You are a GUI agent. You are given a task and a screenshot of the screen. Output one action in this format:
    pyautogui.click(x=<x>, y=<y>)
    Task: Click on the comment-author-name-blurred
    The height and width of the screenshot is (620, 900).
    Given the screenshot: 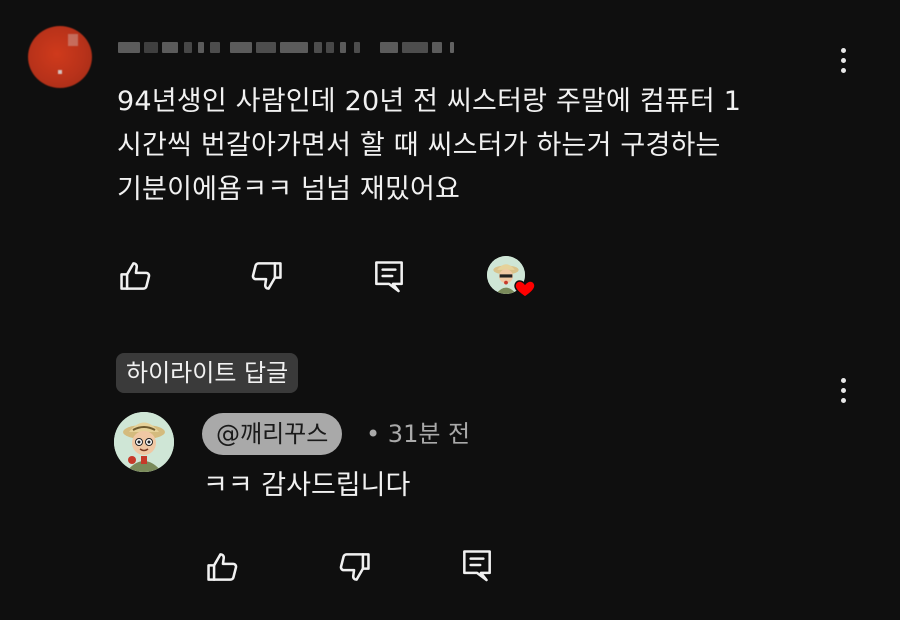 What is the action you would take?
    pyautogui.click(x=293, y=48)
    